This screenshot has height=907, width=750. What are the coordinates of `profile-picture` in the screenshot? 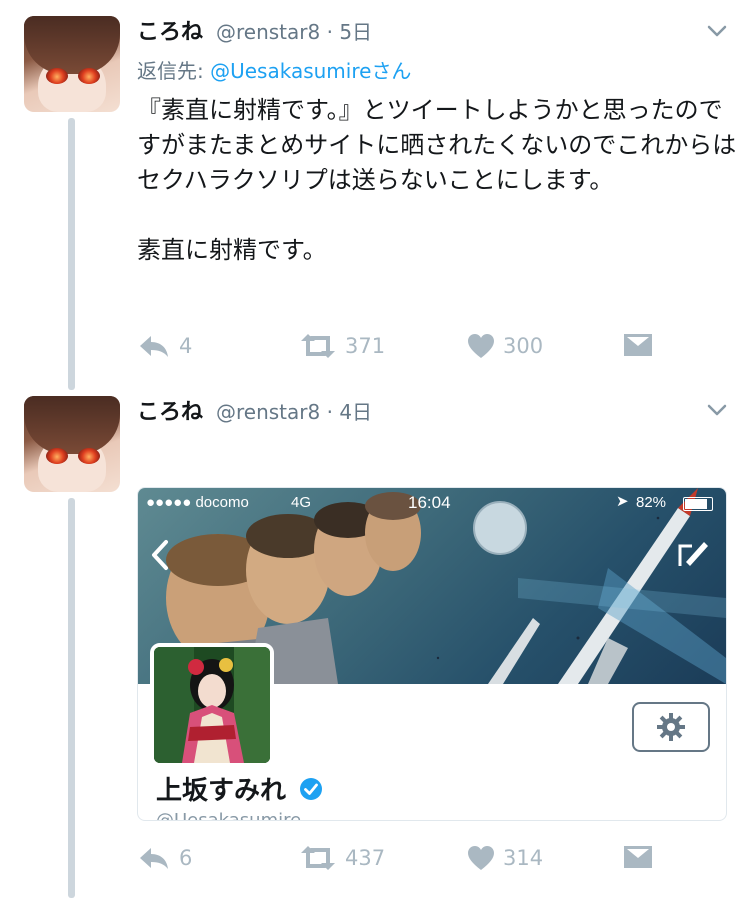 It's located at (212, 705).